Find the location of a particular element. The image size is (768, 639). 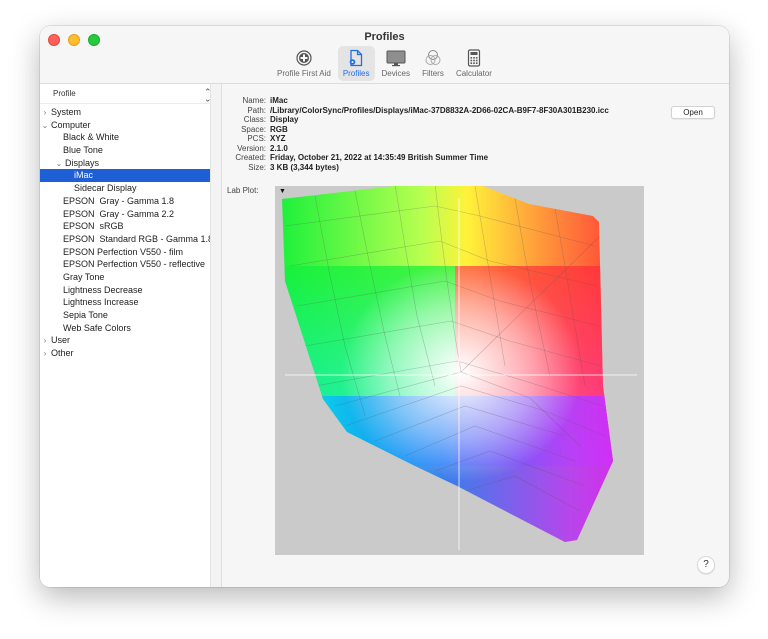

tree-item-system: › System is located at coordinates (125, 112).